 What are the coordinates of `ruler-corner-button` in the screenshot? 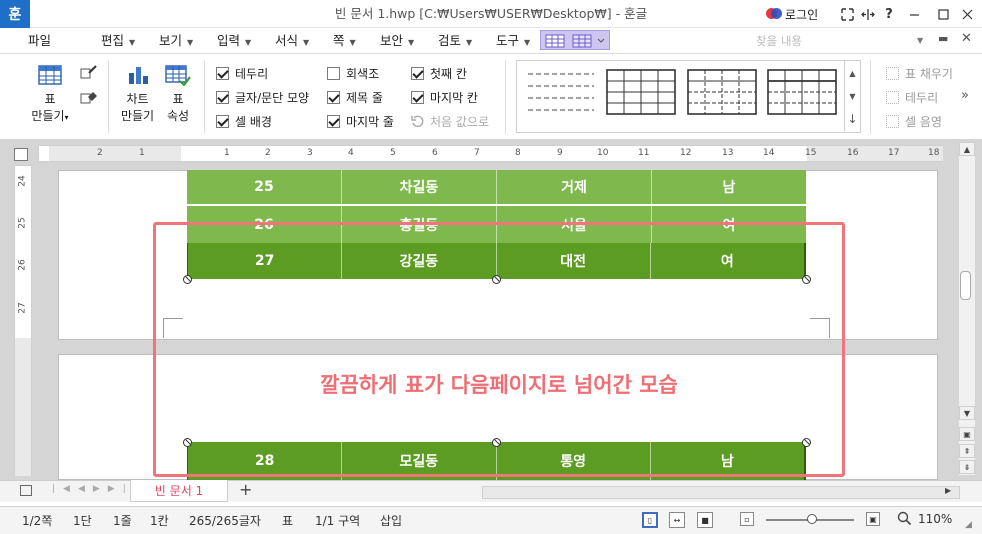 It's located at (21, 154).